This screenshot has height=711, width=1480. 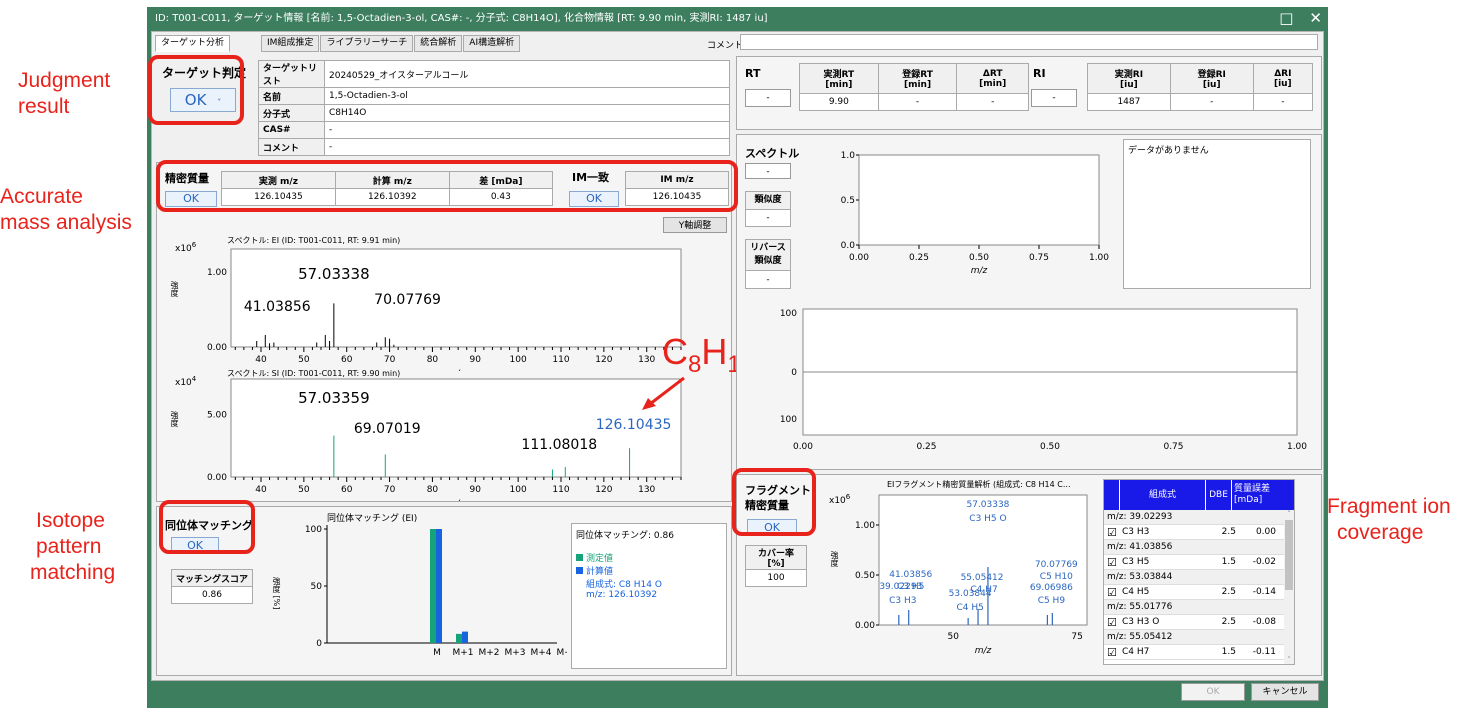 I want to click on fragment-error: -0.14, so click(x=1264, y=592).